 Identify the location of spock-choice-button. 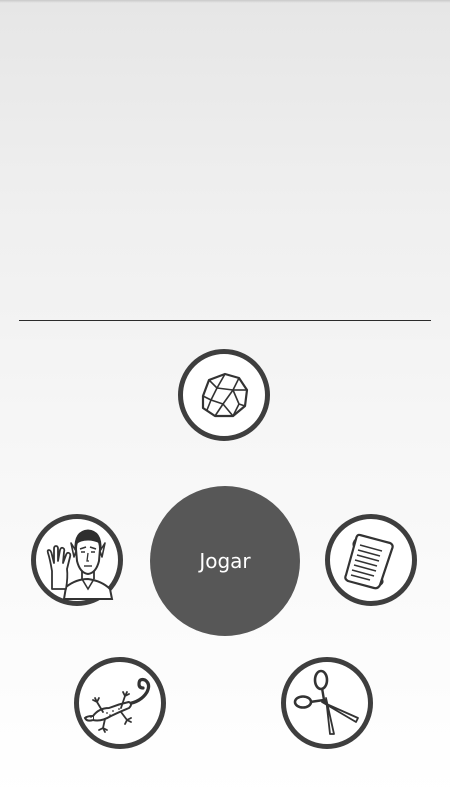
(77, 560).